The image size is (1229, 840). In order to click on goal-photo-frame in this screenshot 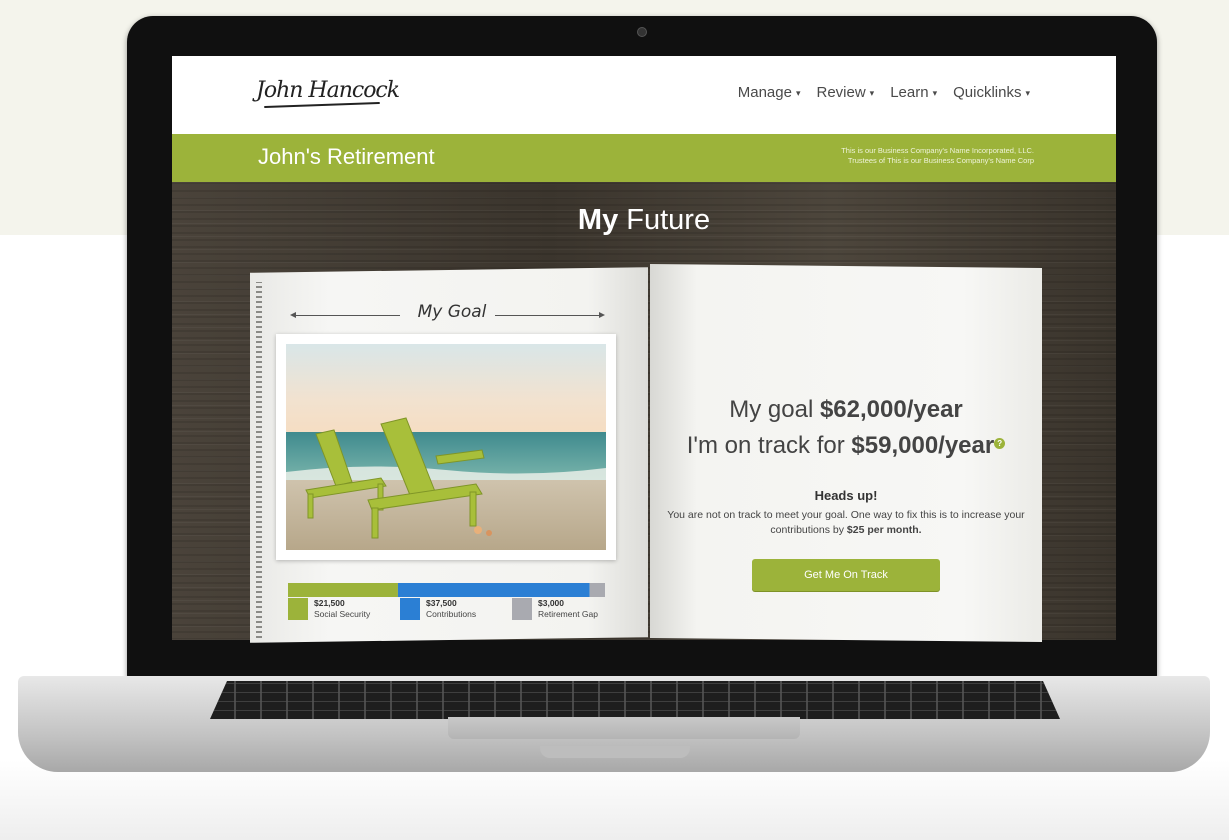, I will do `click(446, 447)`.